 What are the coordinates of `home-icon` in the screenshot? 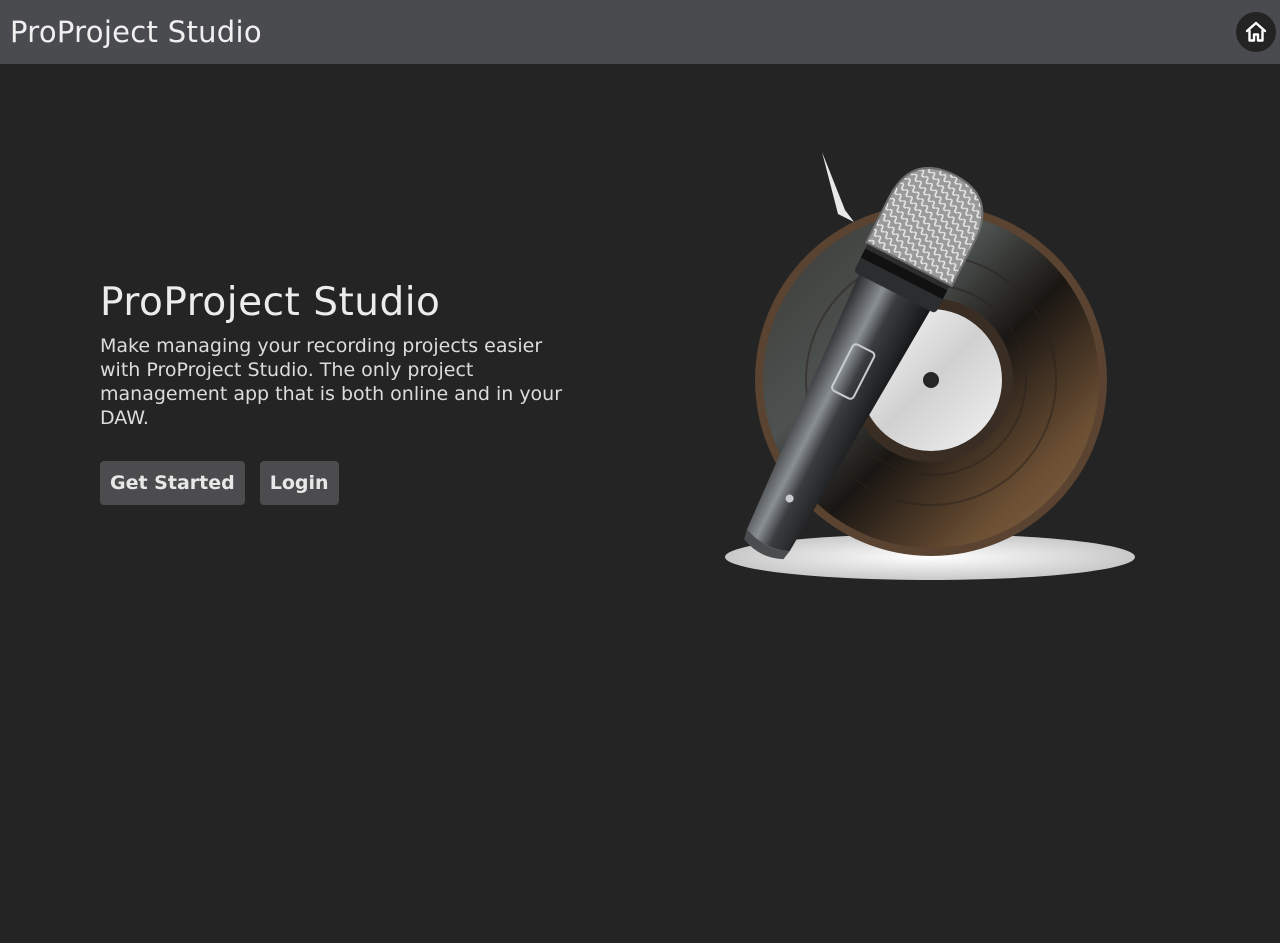 It's located at (1256, 31).